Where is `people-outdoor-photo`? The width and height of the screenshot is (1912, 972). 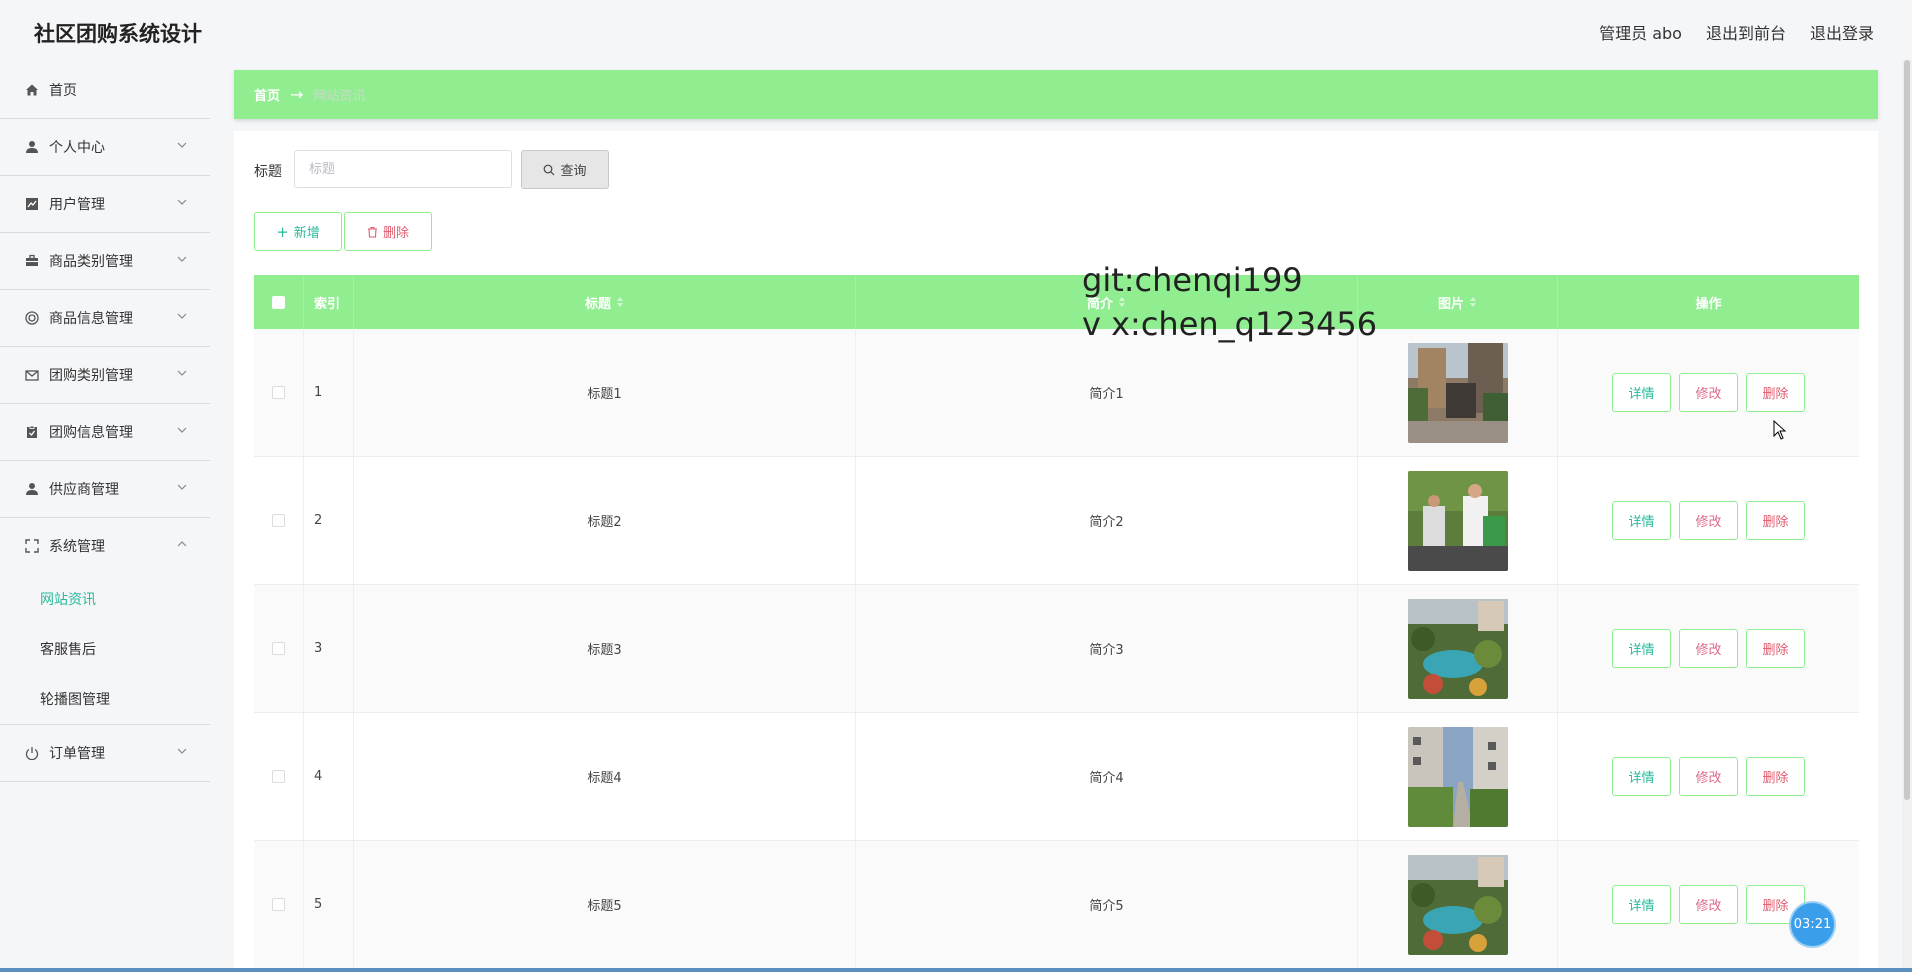 people-outdoor-photo is located at coordinates (1457, 520).